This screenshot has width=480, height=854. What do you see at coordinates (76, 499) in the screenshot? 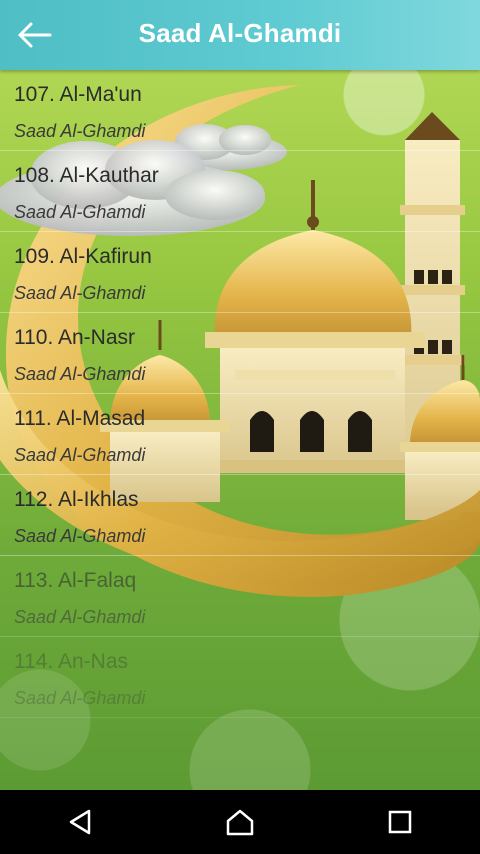
I see `surah-title: 112. Al-Ikhlas` at bounding box center [76, 499].